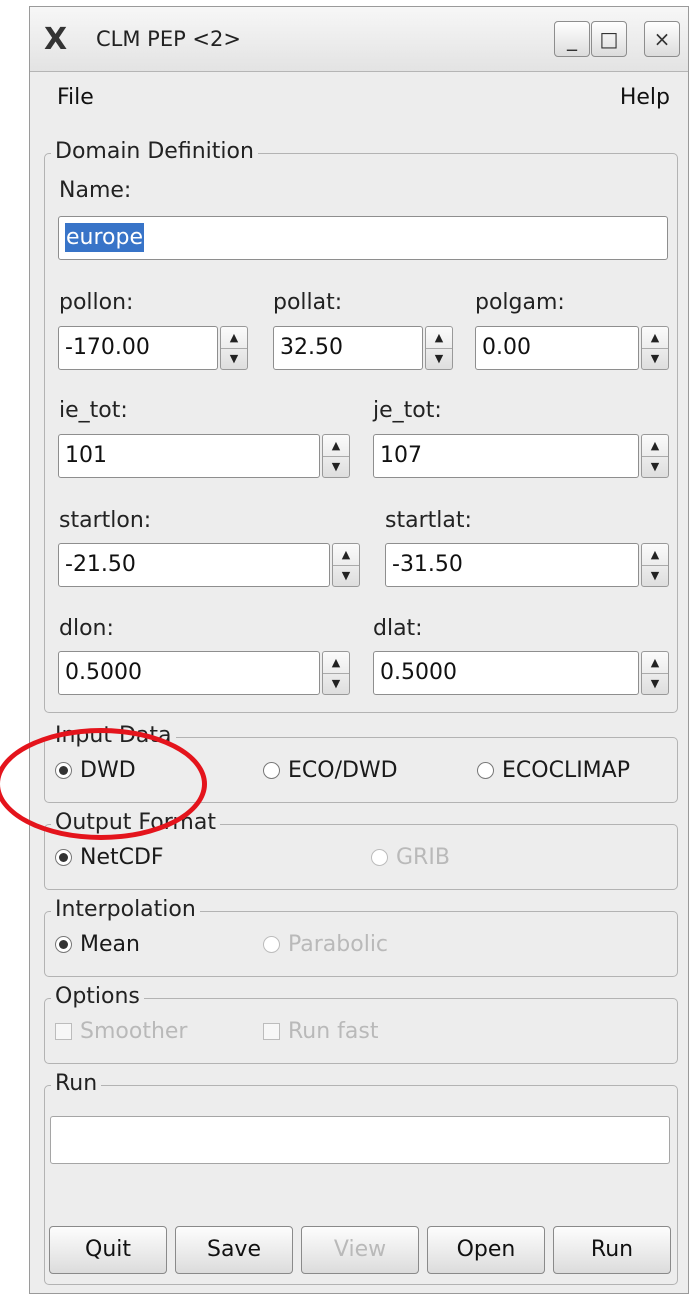 The width and height of the screenshot is (697, 1299). Describe the element at coordinates (338, 944) in the screenshot. I see `radio-parabolic-label: Parabolic` at that location.